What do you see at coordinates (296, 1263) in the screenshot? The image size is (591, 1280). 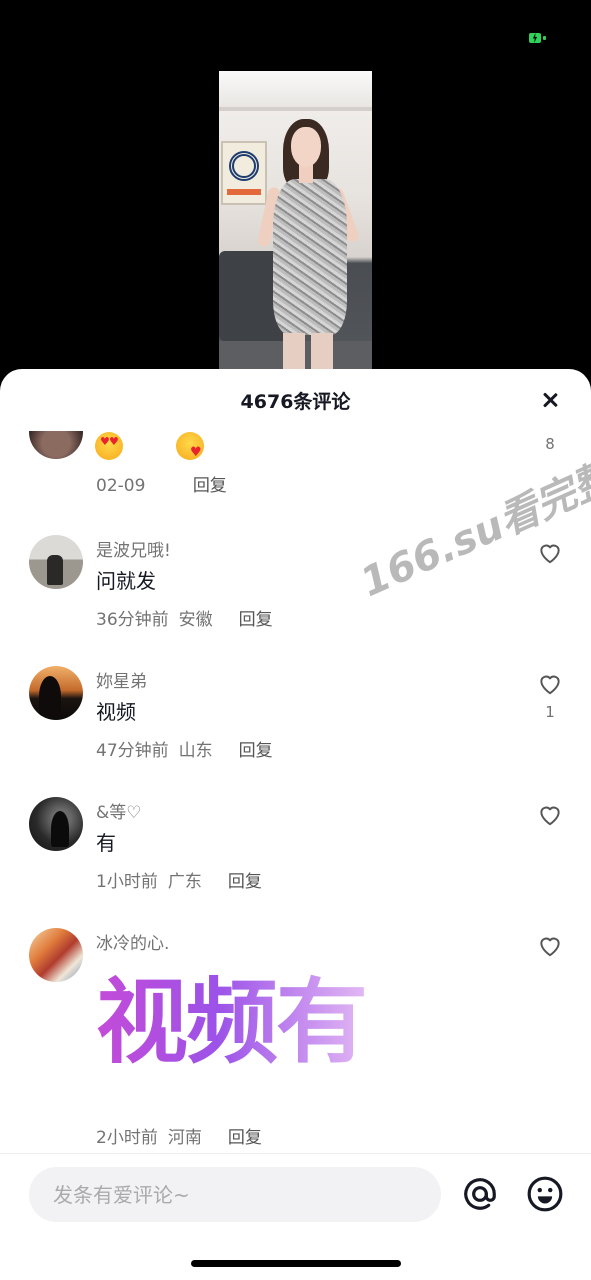 I see `home-indicator` at bounding box center [296, 1263].